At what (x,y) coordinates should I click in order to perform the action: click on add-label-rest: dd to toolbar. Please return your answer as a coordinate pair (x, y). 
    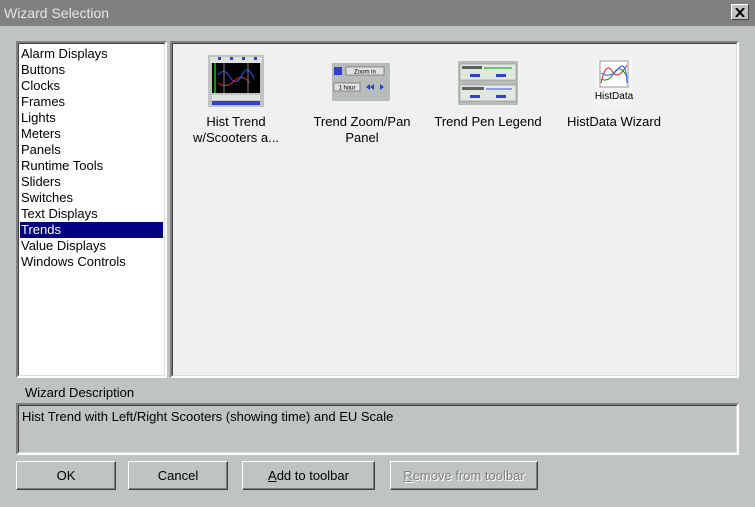
    Looking at the image, I should click on (312, 475).